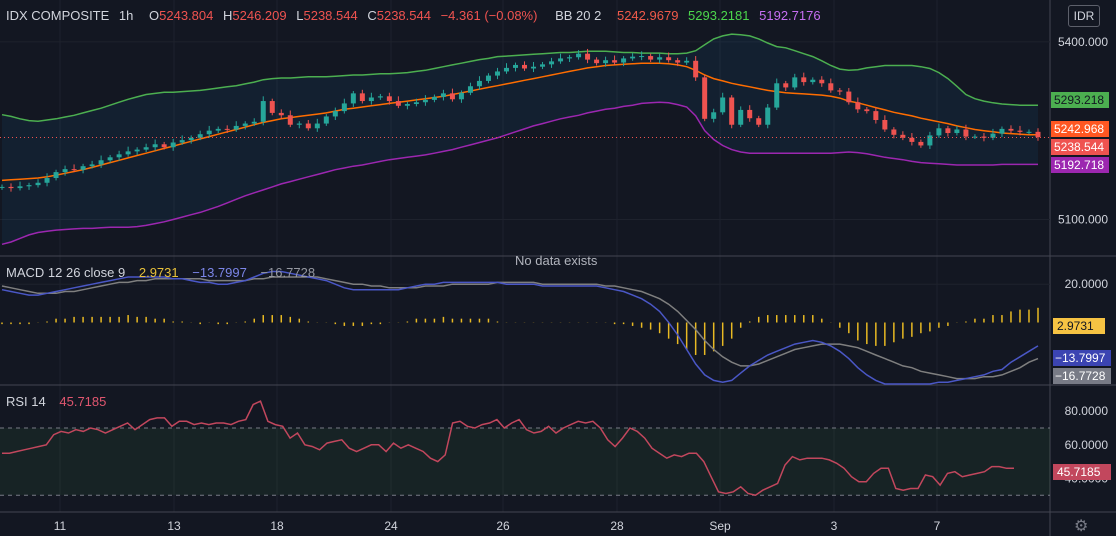  What do you see at coordinates (1079, 147) in the screenshot?
I see `tag-last-close: 5238.544` at bounding box center [1079, 147].